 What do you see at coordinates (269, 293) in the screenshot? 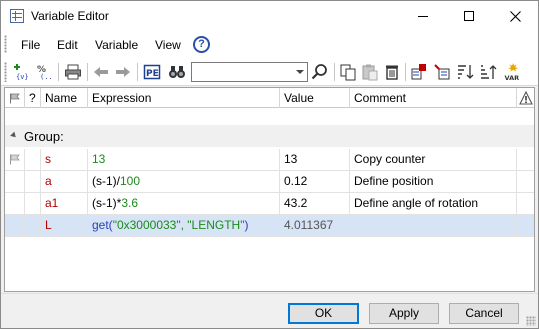
I see `footer-divider` at bounding box center [269, 293].